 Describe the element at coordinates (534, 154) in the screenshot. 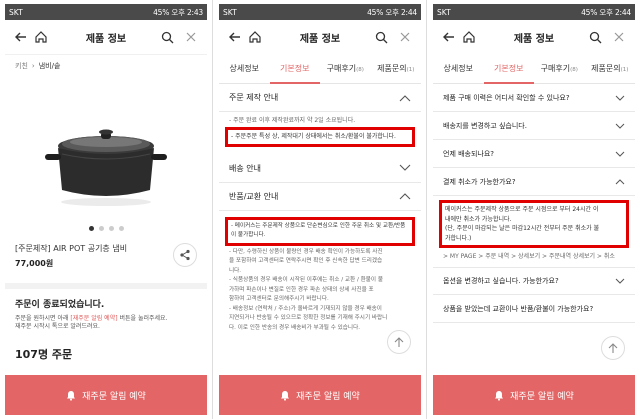

I see `faq-question: 언제 배송되나요?` at that location.